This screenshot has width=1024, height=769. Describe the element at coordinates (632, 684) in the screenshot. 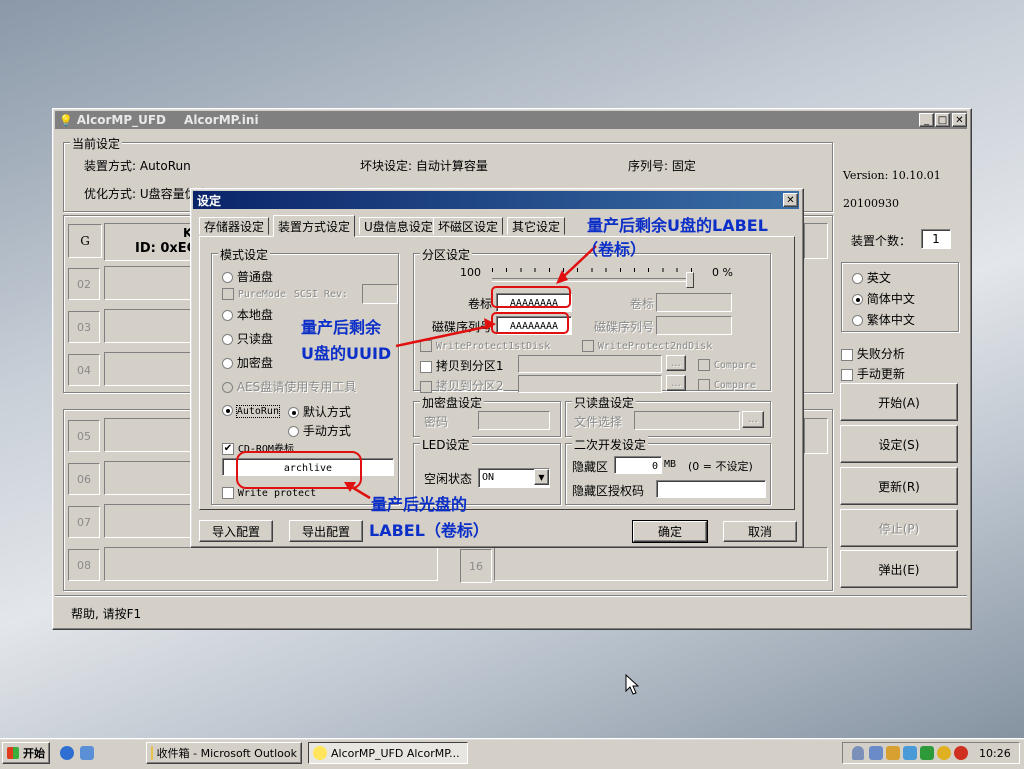

I see `mouse-cursor-icon` at that location.